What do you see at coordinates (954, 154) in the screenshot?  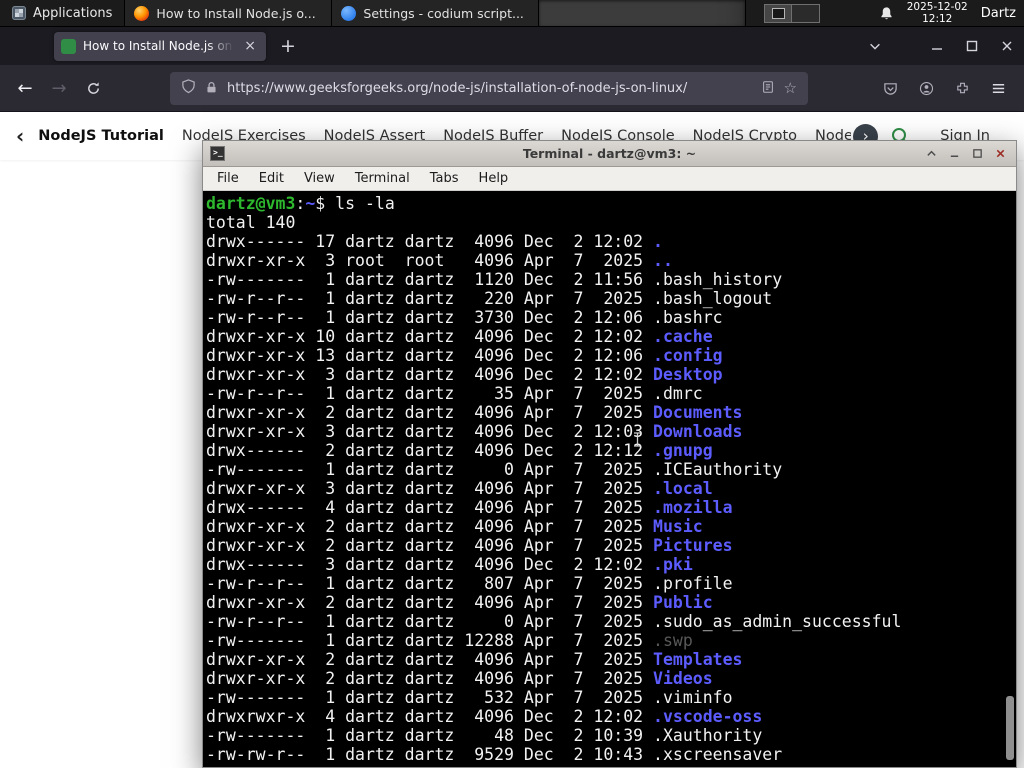 I see `terminal-minimize-button` at bounding box center [954, 154].